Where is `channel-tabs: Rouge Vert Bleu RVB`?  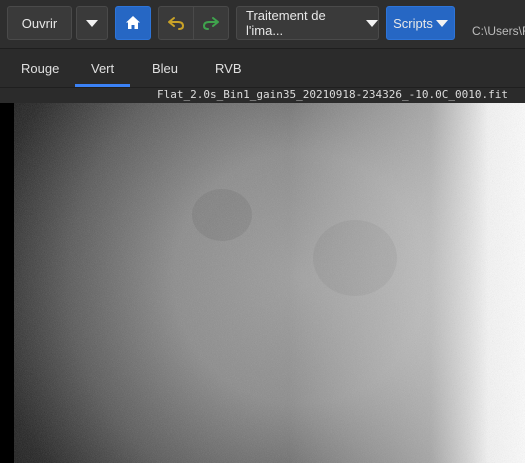
channel-tabs: Rouge Vert Bleu RVB is located at coordinates (262, 68).